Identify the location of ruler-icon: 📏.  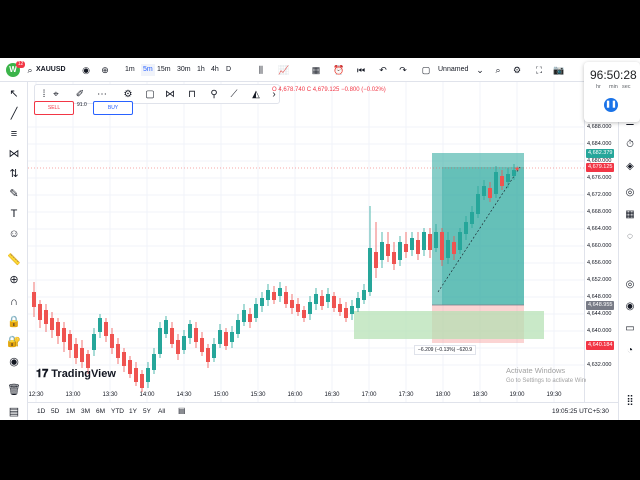
(14, 260).